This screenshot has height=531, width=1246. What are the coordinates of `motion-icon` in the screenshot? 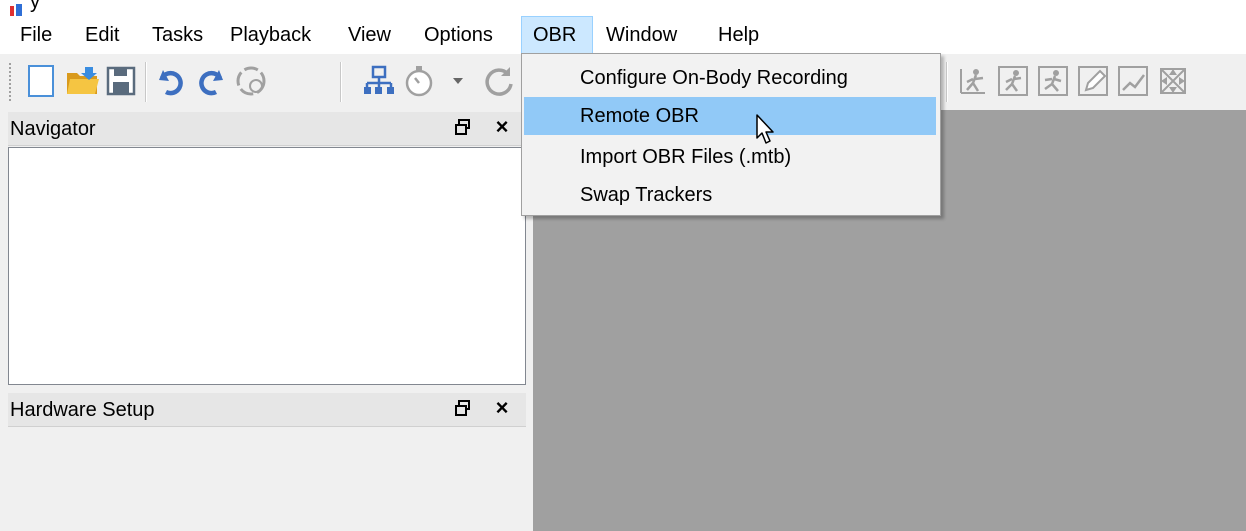 It's located at (1053, 81).